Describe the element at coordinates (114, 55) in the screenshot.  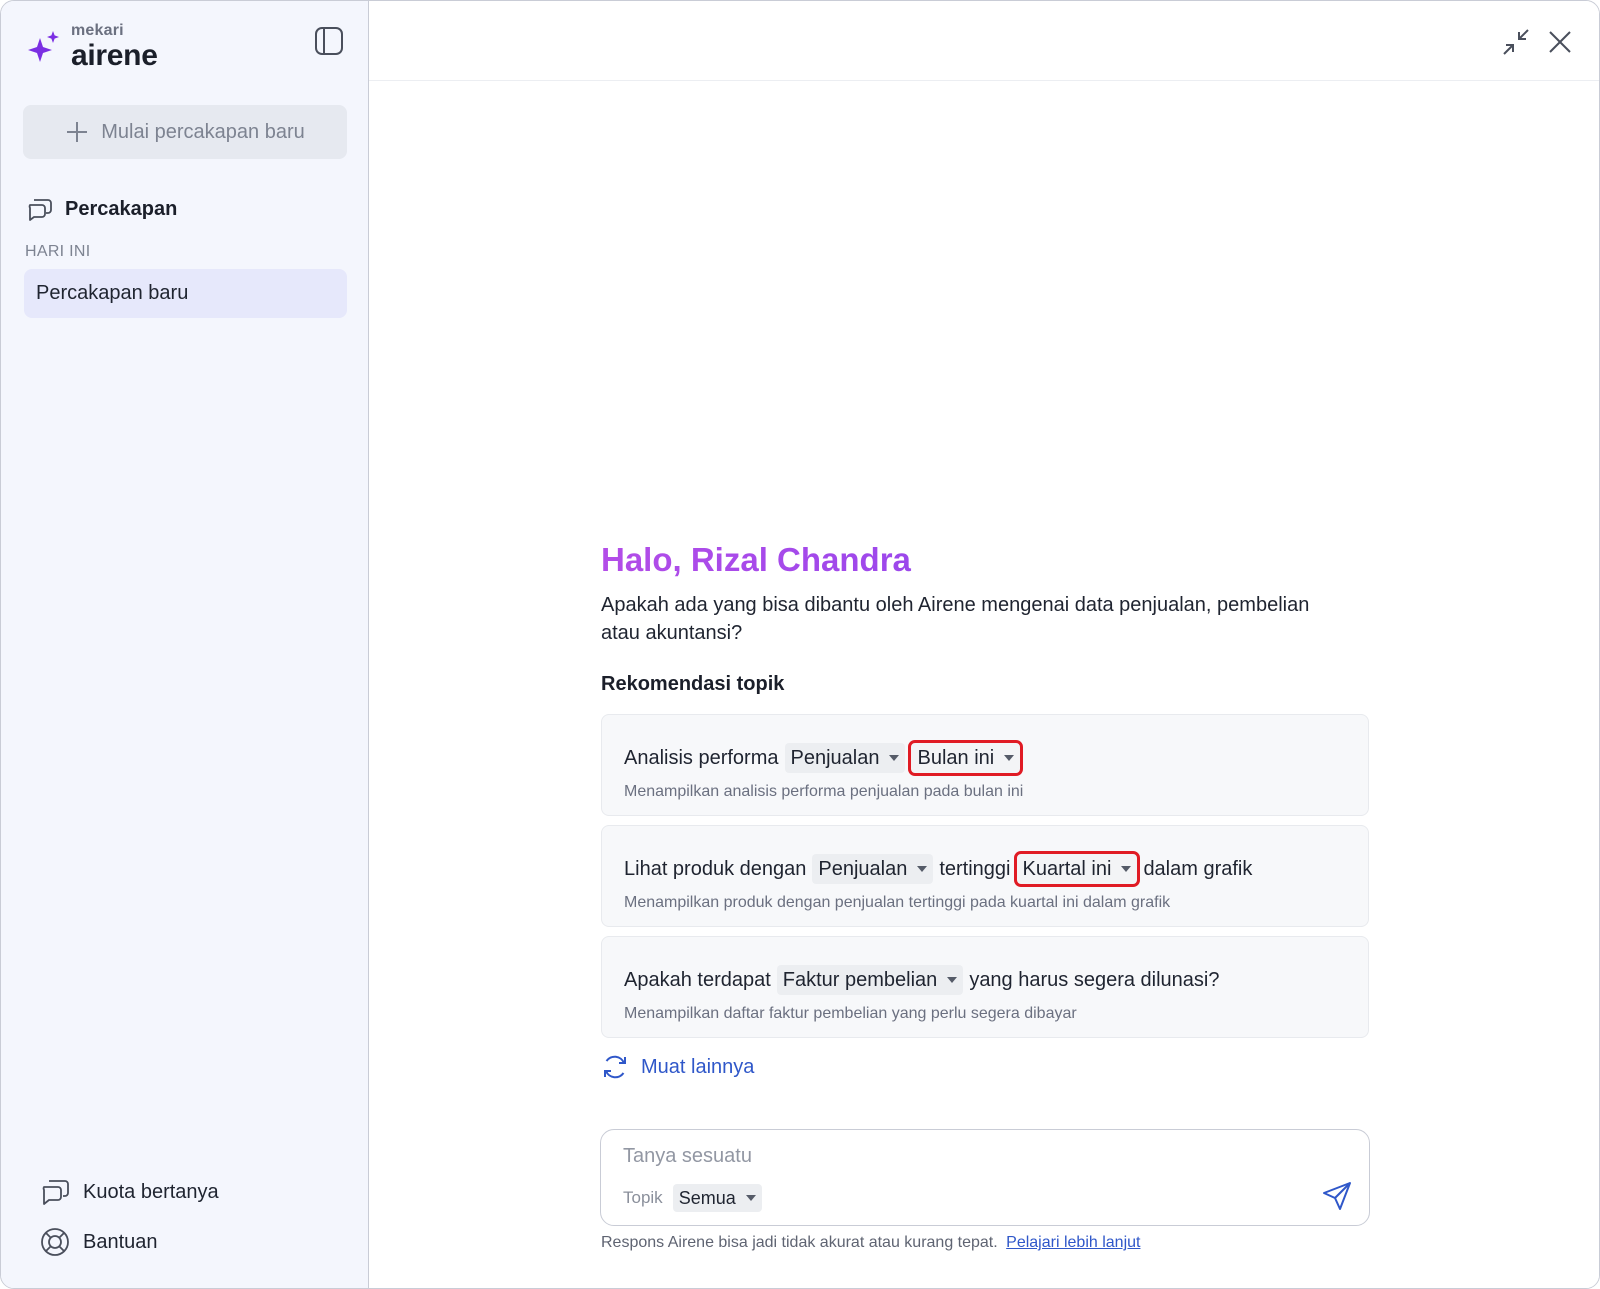
I see `brand-name: airene` at that location.